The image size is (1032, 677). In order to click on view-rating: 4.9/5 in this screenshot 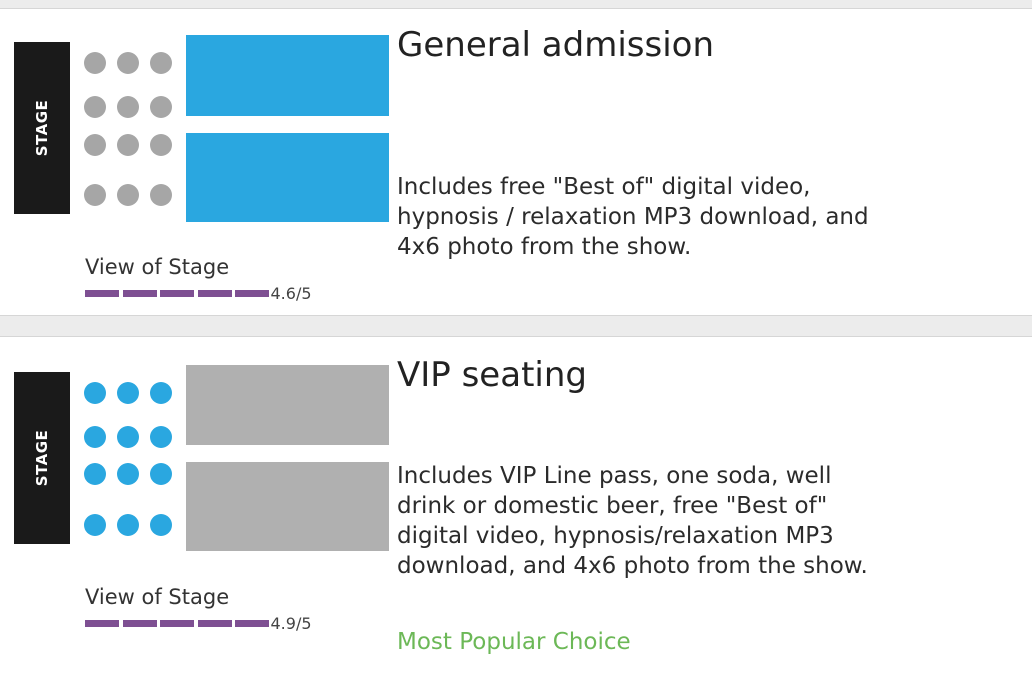, I will do `click(198, 623)`.